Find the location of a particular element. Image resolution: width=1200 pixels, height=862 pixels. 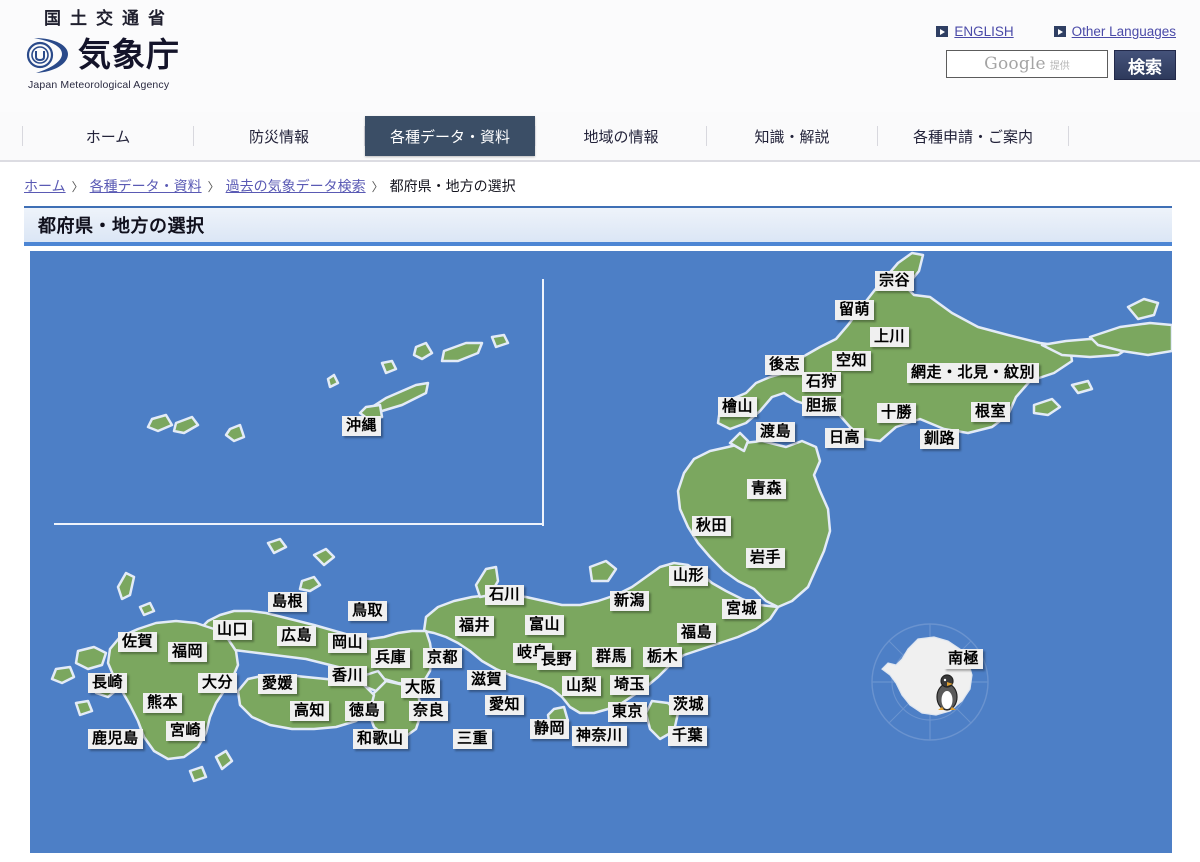

play-arrow-icon is located at coordinates (1059, 31).